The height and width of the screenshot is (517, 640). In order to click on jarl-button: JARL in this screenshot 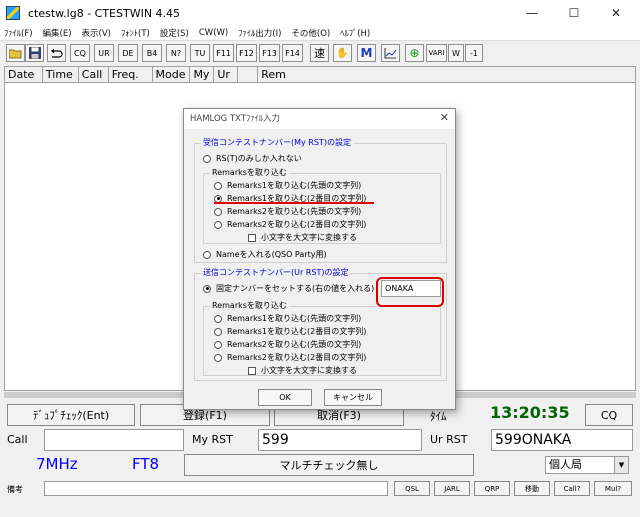, I will do `click(452, 488)`.